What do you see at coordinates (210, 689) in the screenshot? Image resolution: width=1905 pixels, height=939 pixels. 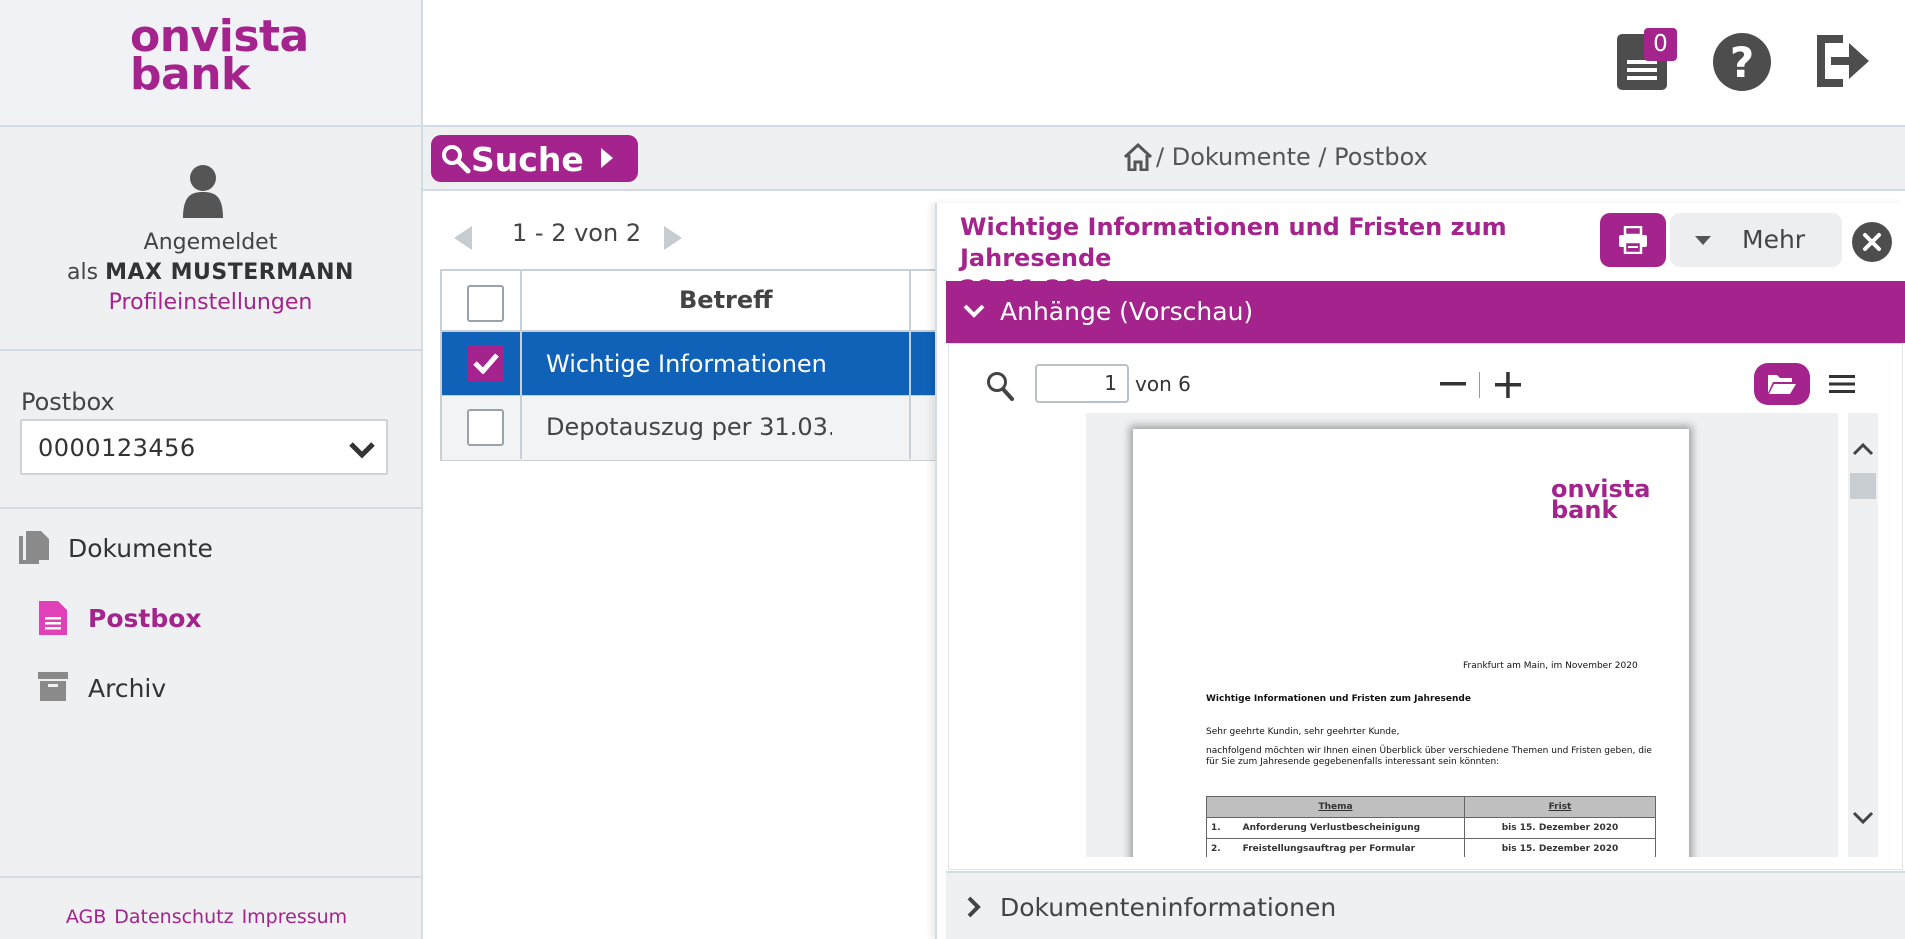 I see `nav-item-archiv: Archiv` at bounding box center [210, 689].